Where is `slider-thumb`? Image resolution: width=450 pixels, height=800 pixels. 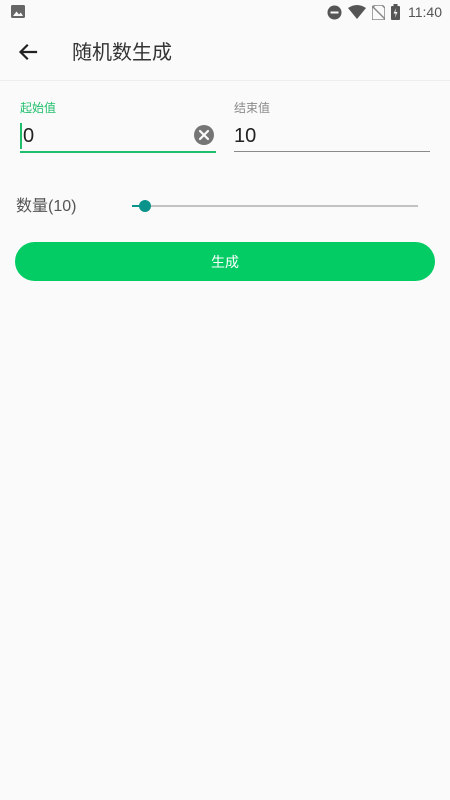 slider-thumb is located at coordinates (144, 206).